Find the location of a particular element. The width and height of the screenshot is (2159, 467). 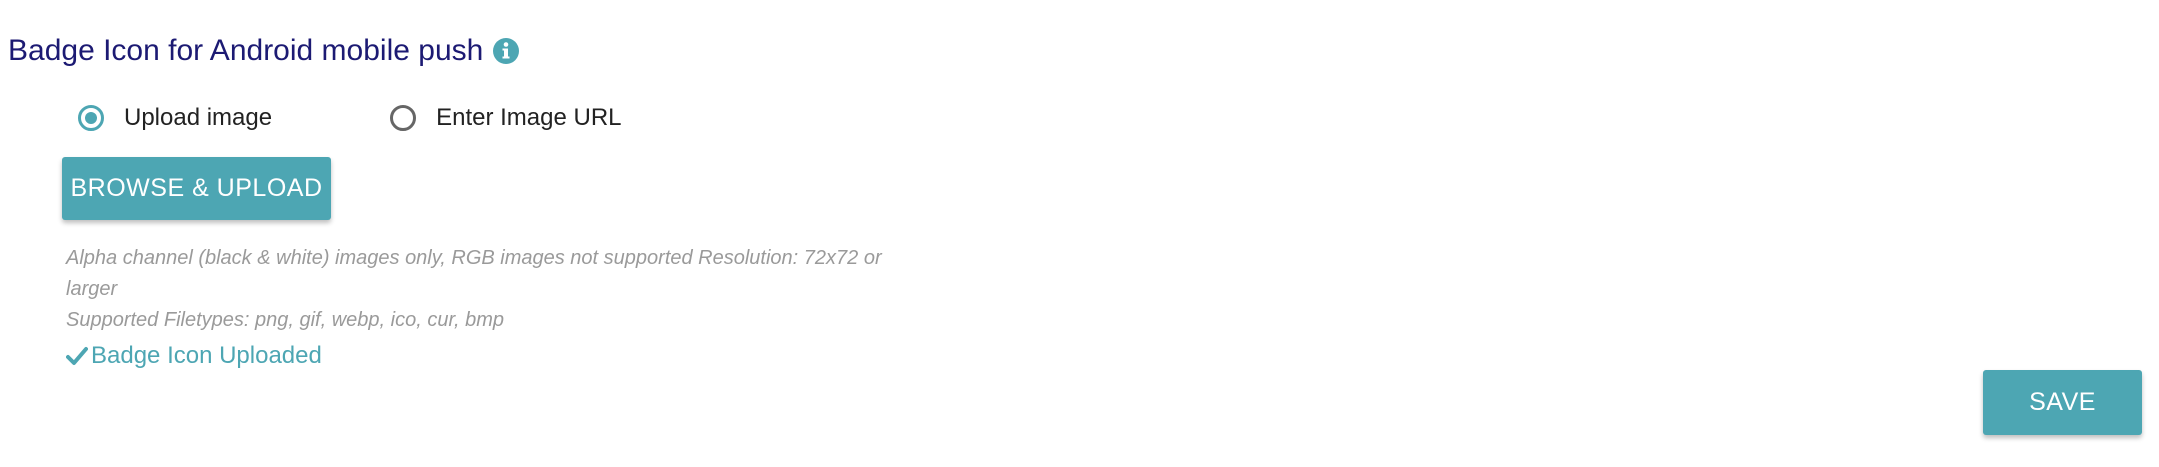

radio-upload-image-label: Upload image is located at coordinates (198, 117).